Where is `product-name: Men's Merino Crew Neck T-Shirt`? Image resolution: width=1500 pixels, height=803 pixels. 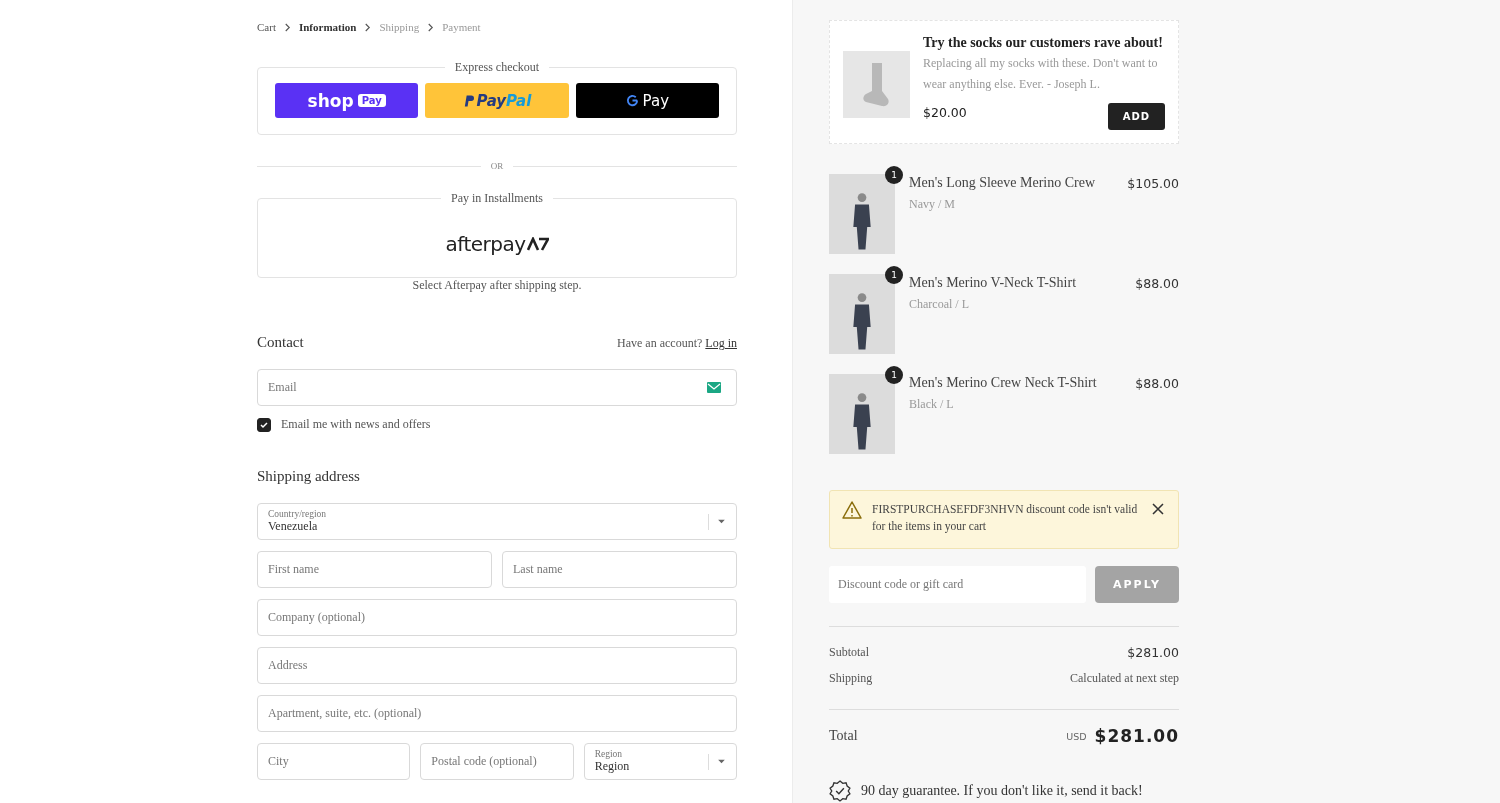
product-name: Men's Merino Crew Neck T-Shirt is located at coordinates (1003, 383).